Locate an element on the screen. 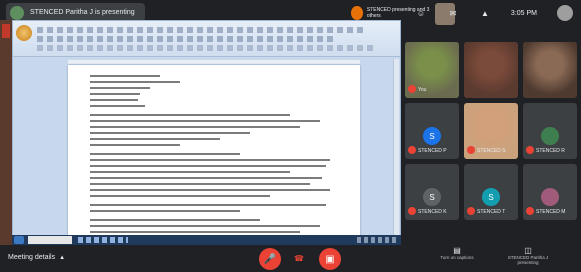 The image size is (581, 272). chat-icon: ✉ is located at coordinates (453, 13).